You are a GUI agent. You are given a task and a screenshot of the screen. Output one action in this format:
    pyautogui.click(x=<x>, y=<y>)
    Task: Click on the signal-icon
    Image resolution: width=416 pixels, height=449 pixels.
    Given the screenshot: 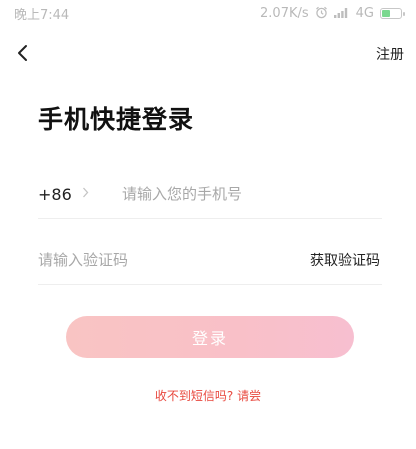 What is the action you would take?
    pyautogui.click(x=341, y=13)
    